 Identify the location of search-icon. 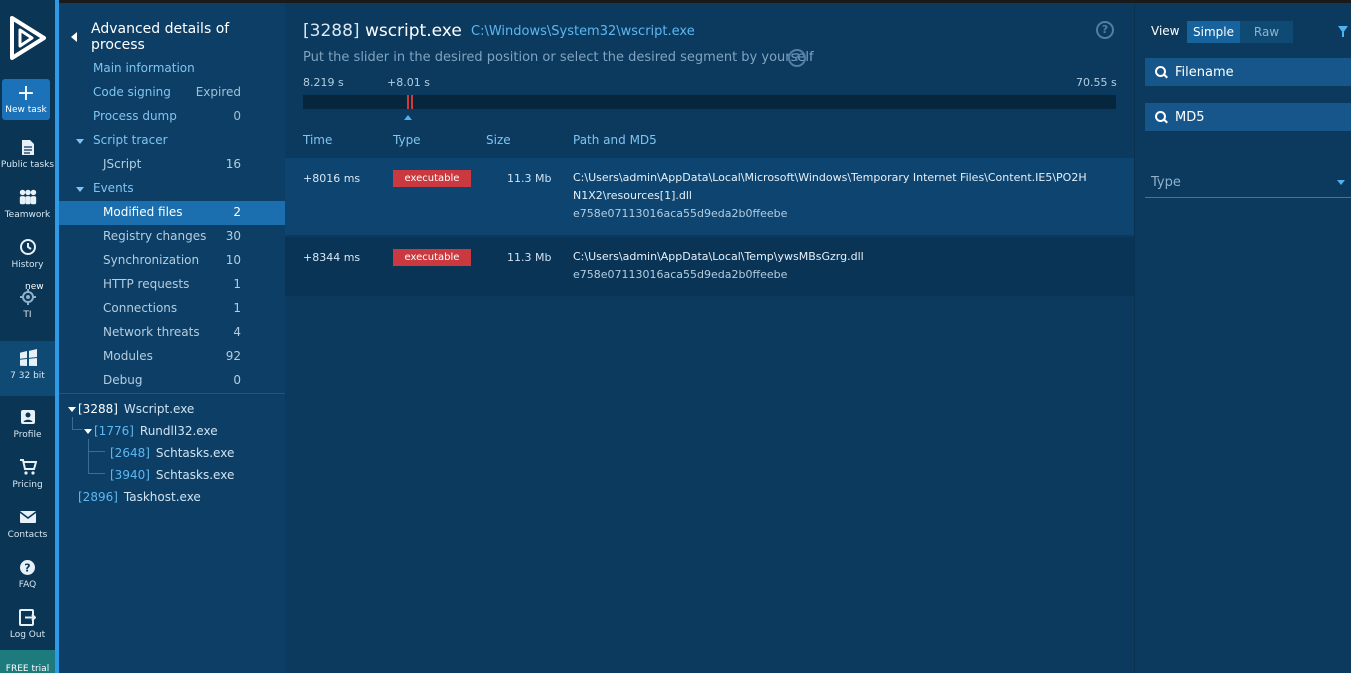
(1161, 117).